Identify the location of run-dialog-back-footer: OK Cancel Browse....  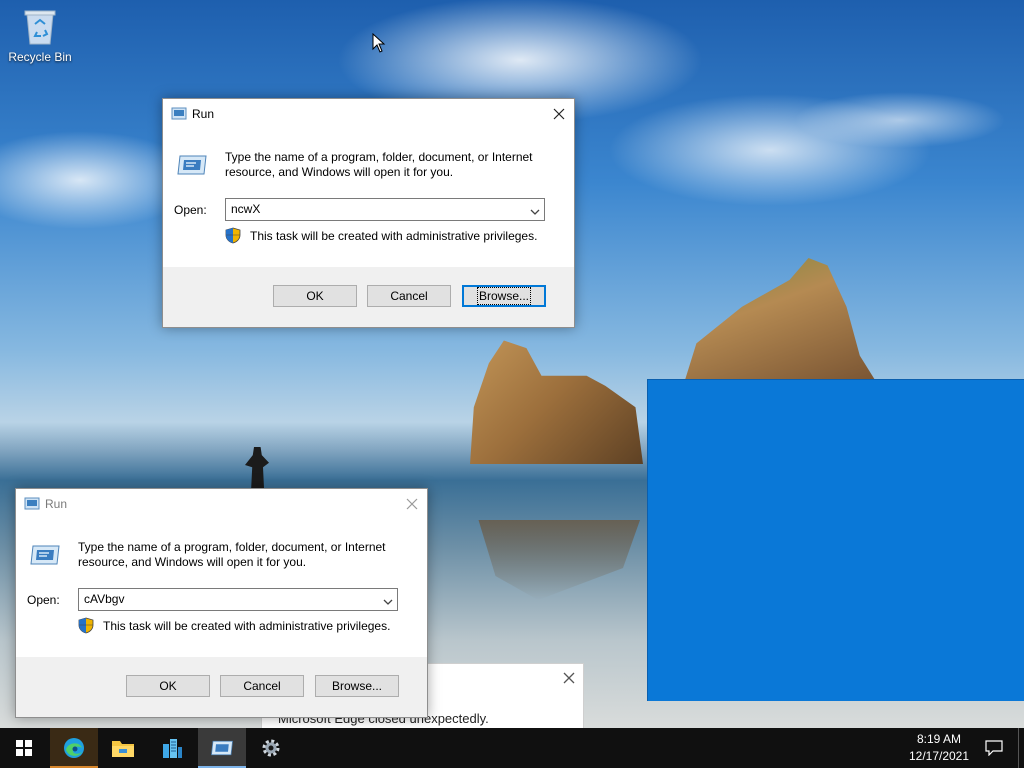
(221, 687).